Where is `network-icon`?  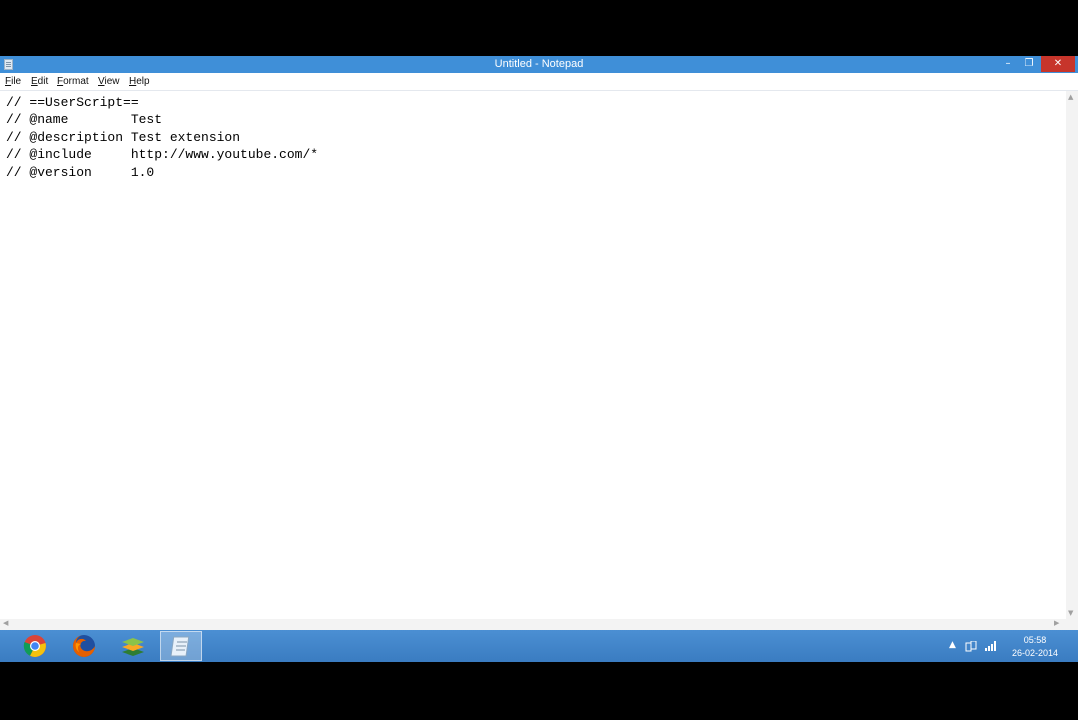
network-icon is located at coordinates (971, 646).